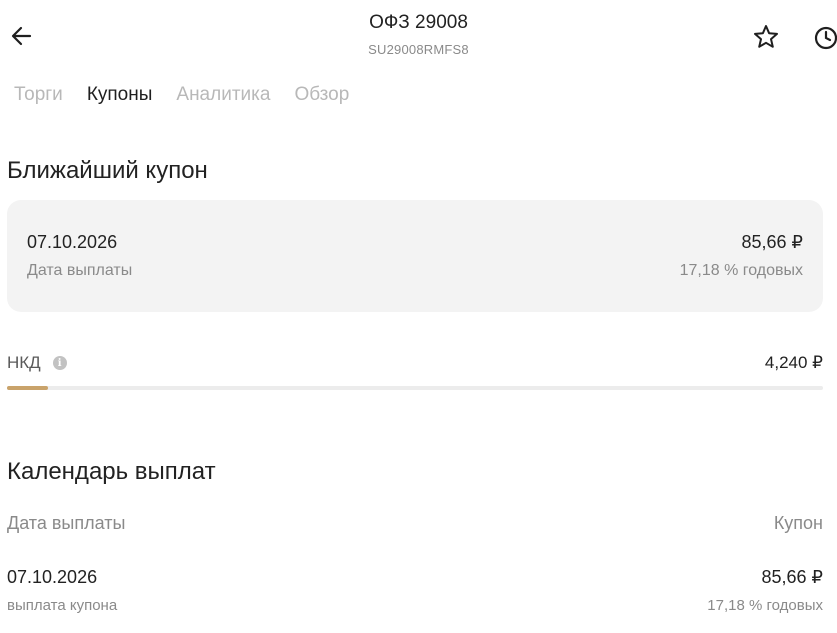  I want to click on star-icon, so click(766, 36).